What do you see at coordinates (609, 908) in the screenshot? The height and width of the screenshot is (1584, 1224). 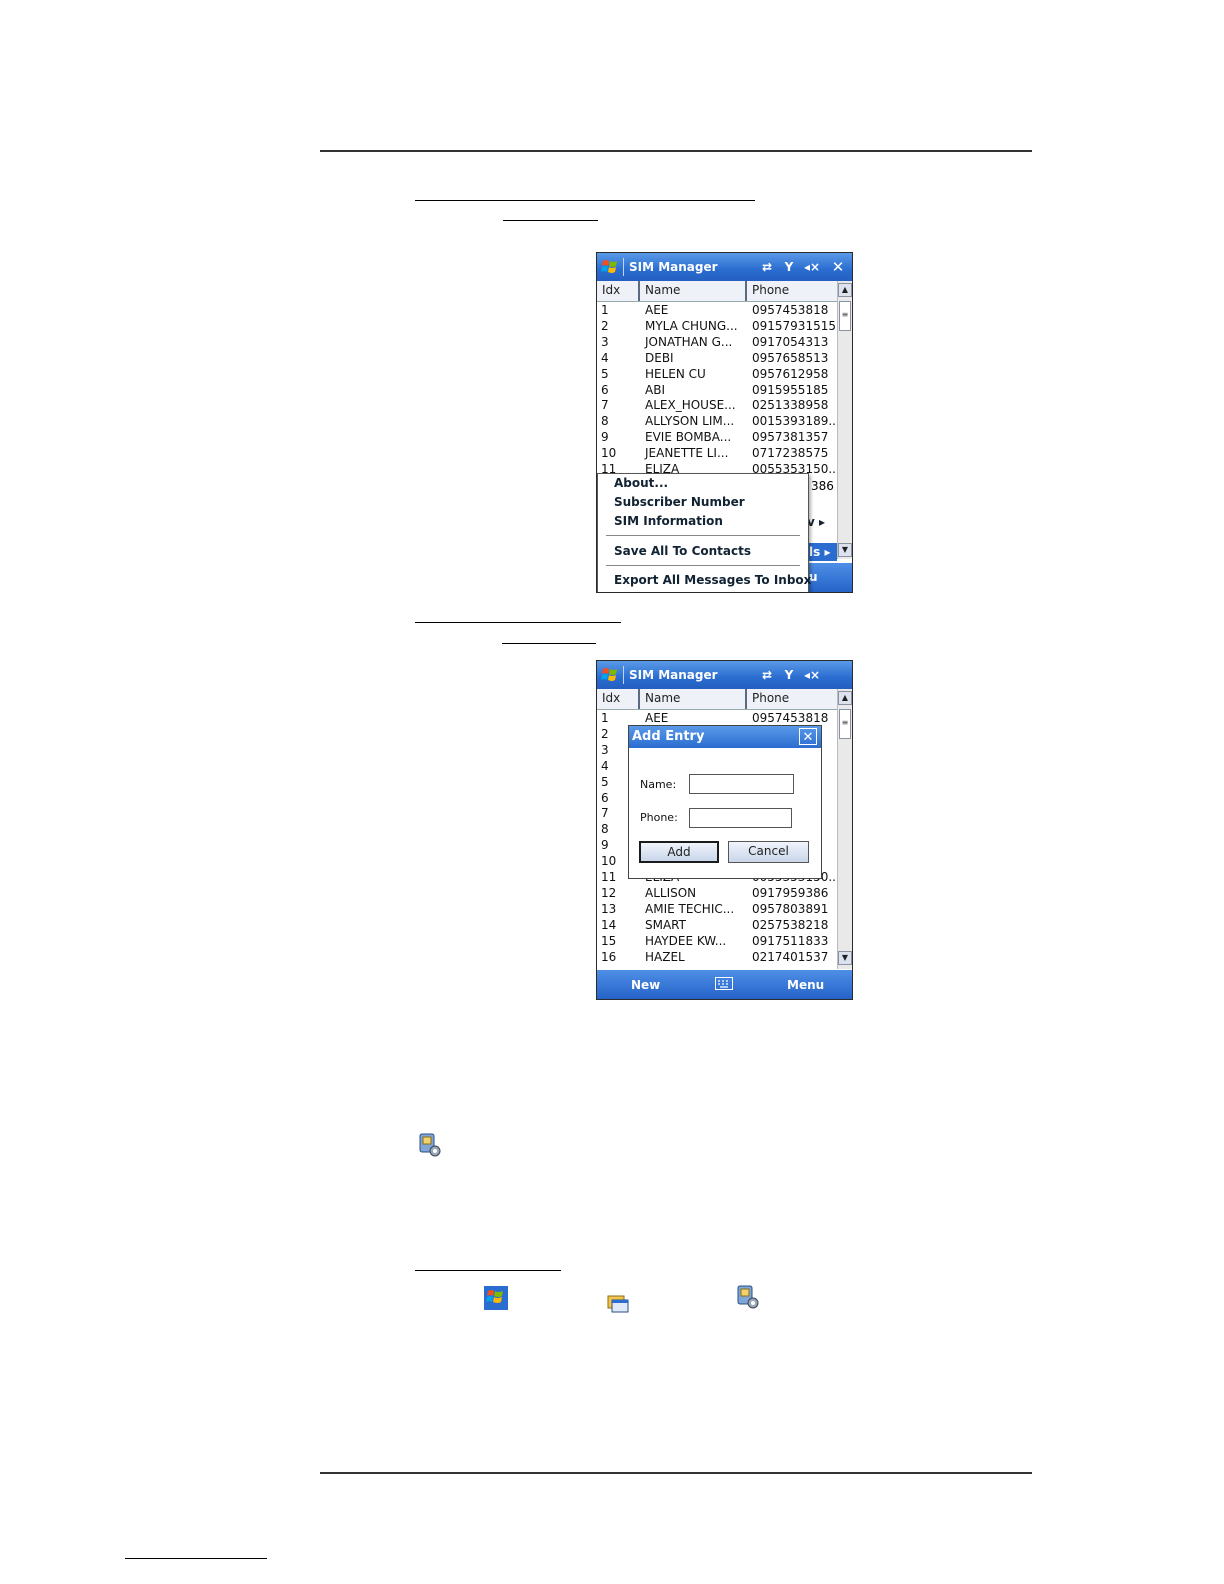 I see `cell-idx: 13` at bounding box center [609, 908].